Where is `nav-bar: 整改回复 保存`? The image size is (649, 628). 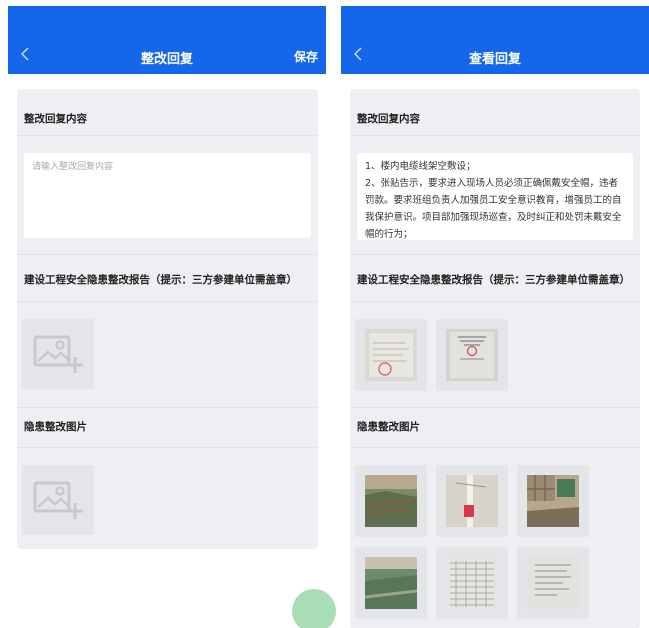
nav-bar: 整改回复 保存 is located at coordinates (167, 40).